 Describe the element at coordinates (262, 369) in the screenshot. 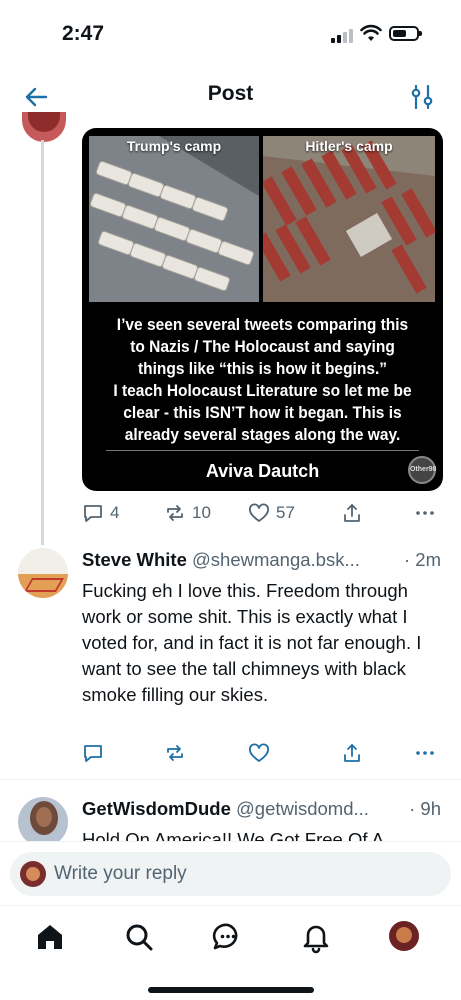

I see `quote-line: things like “this is how it begins.”` at that location.